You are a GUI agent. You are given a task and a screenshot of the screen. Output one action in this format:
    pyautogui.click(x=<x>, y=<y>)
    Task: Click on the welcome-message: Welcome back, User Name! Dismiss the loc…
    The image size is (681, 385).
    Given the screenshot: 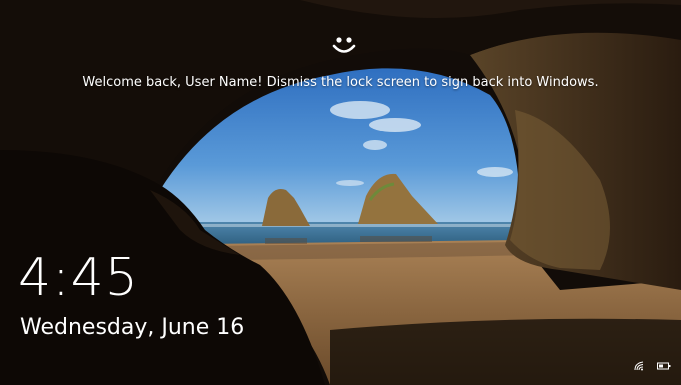 What is the action you would take?
    pyautogui.click(x=340, y=82)
    